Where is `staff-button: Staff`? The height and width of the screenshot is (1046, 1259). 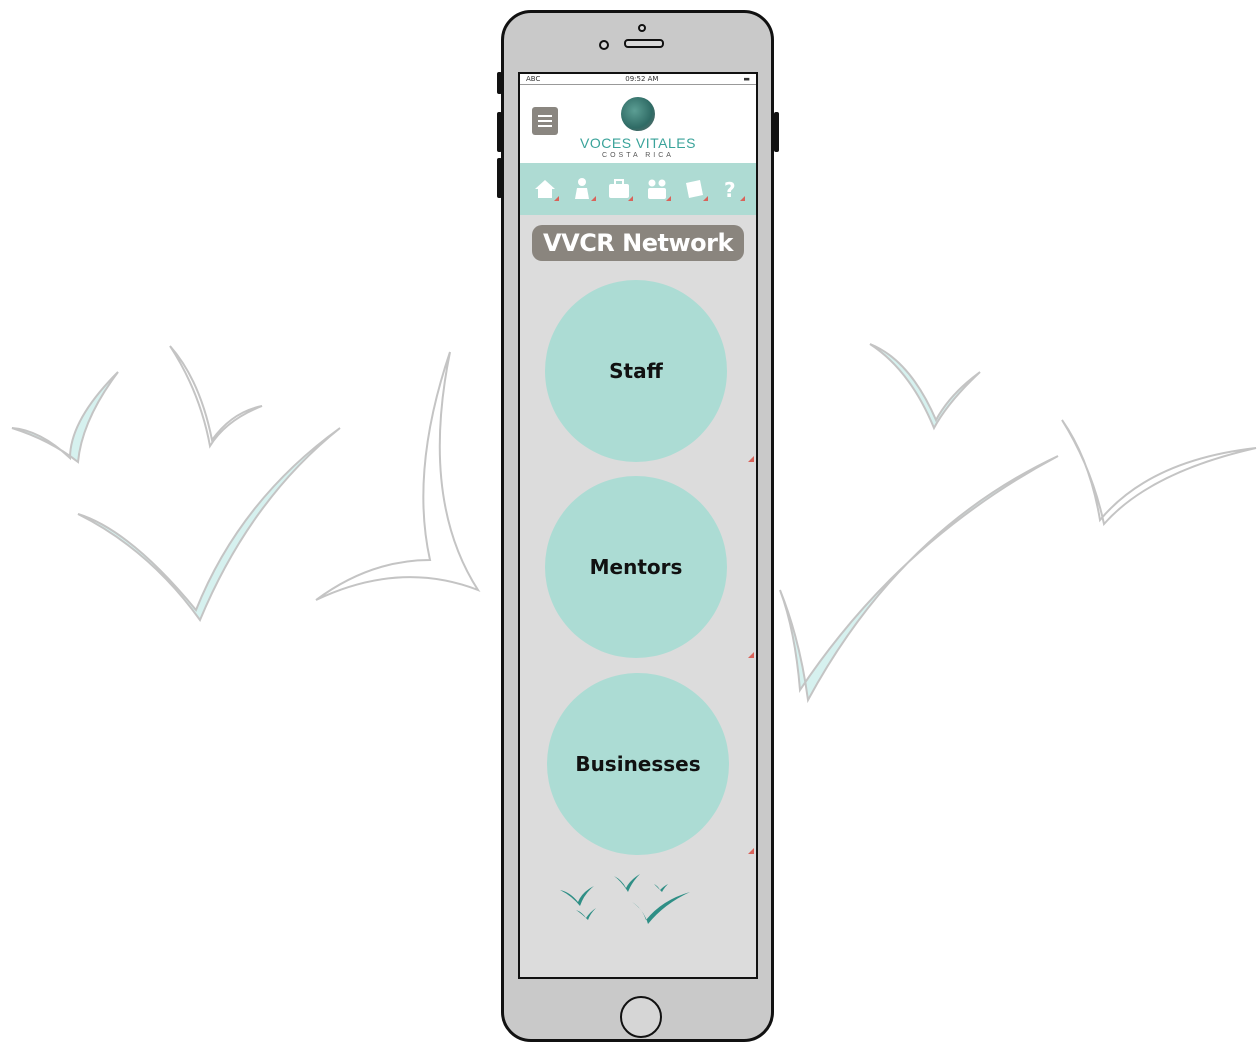
staff-button: Staff is located at coordinates (636, 371).